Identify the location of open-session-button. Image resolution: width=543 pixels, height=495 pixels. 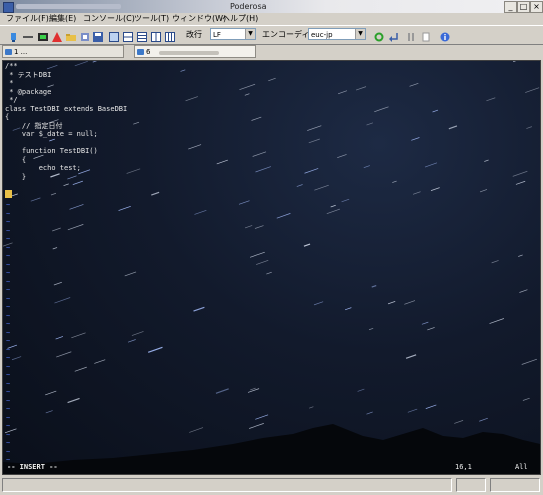
(85, 34).